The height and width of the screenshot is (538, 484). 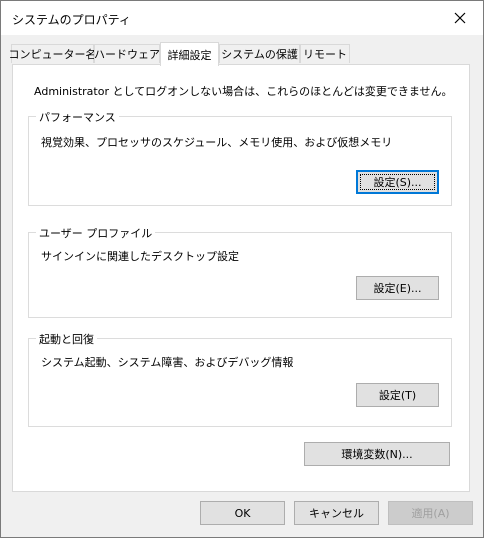 What do you see at coordinates (336, 513) in the screenshot?
I see `cancel-button: キャンセル` at bounding box center [336, 513].